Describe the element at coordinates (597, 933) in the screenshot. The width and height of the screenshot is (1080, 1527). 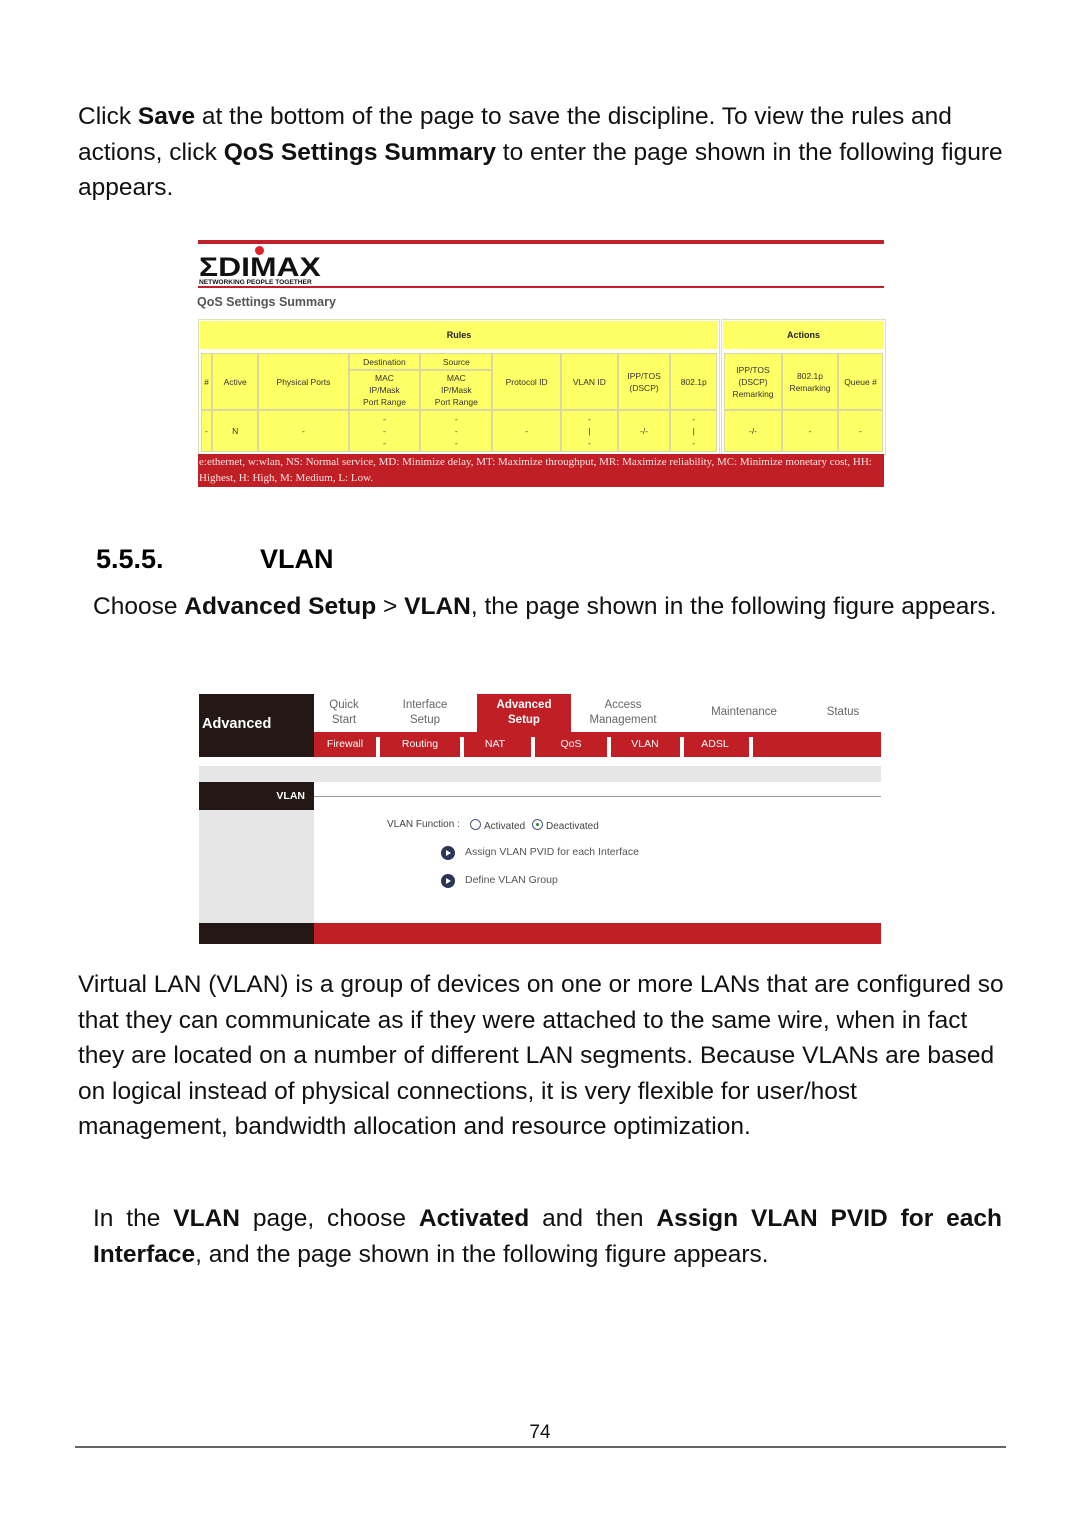
I see `footer-red-bar` at that location.